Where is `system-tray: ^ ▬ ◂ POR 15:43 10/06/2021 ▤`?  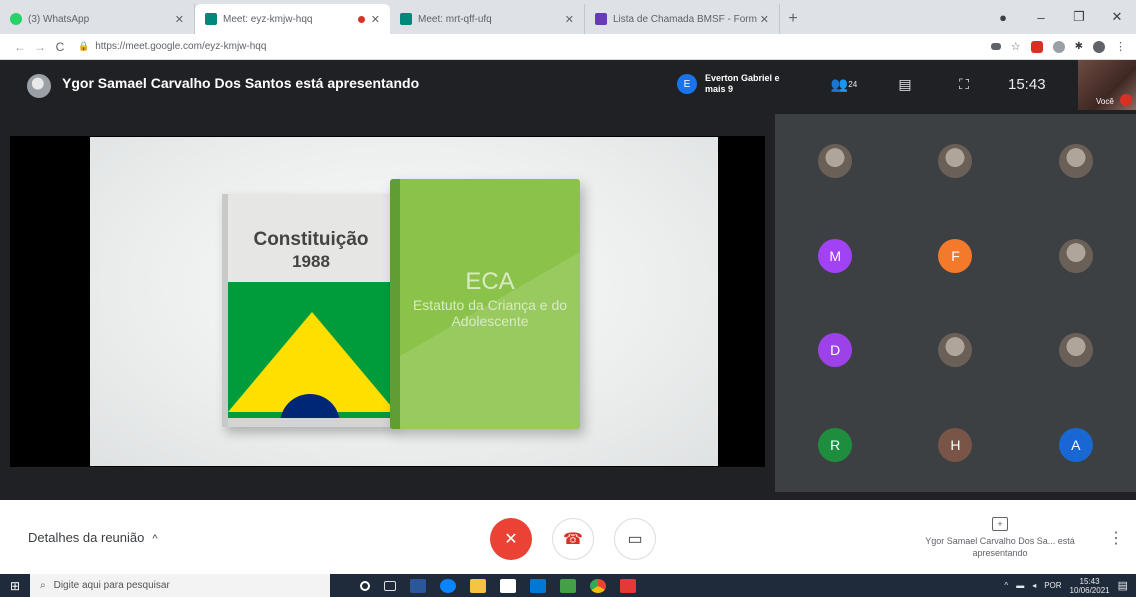 system-tray: ^ ▬ ◂ POR 15:43 10/06/2021 ▤ is located at coordinates (1070, 586).